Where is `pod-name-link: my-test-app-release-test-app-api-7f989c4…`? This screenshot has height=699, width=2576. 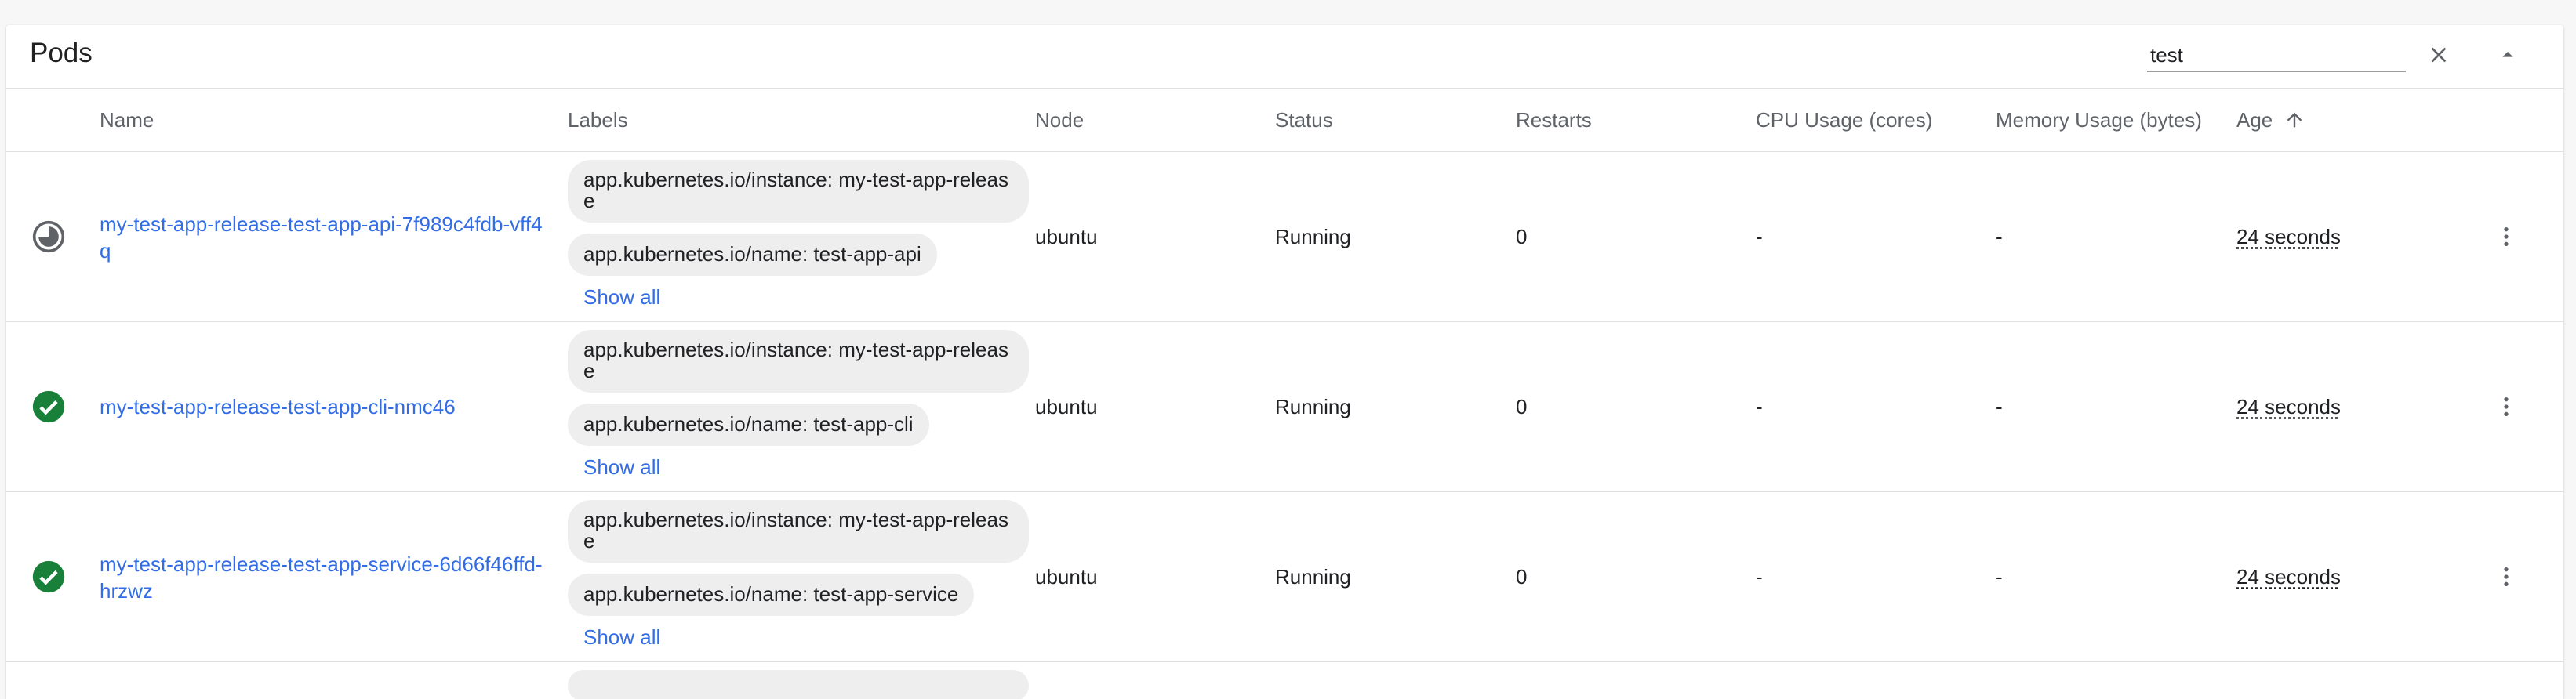
pod-name-link: my-test-app-release-test-app-api-7f989c4… is located at coordinates (325, 237).